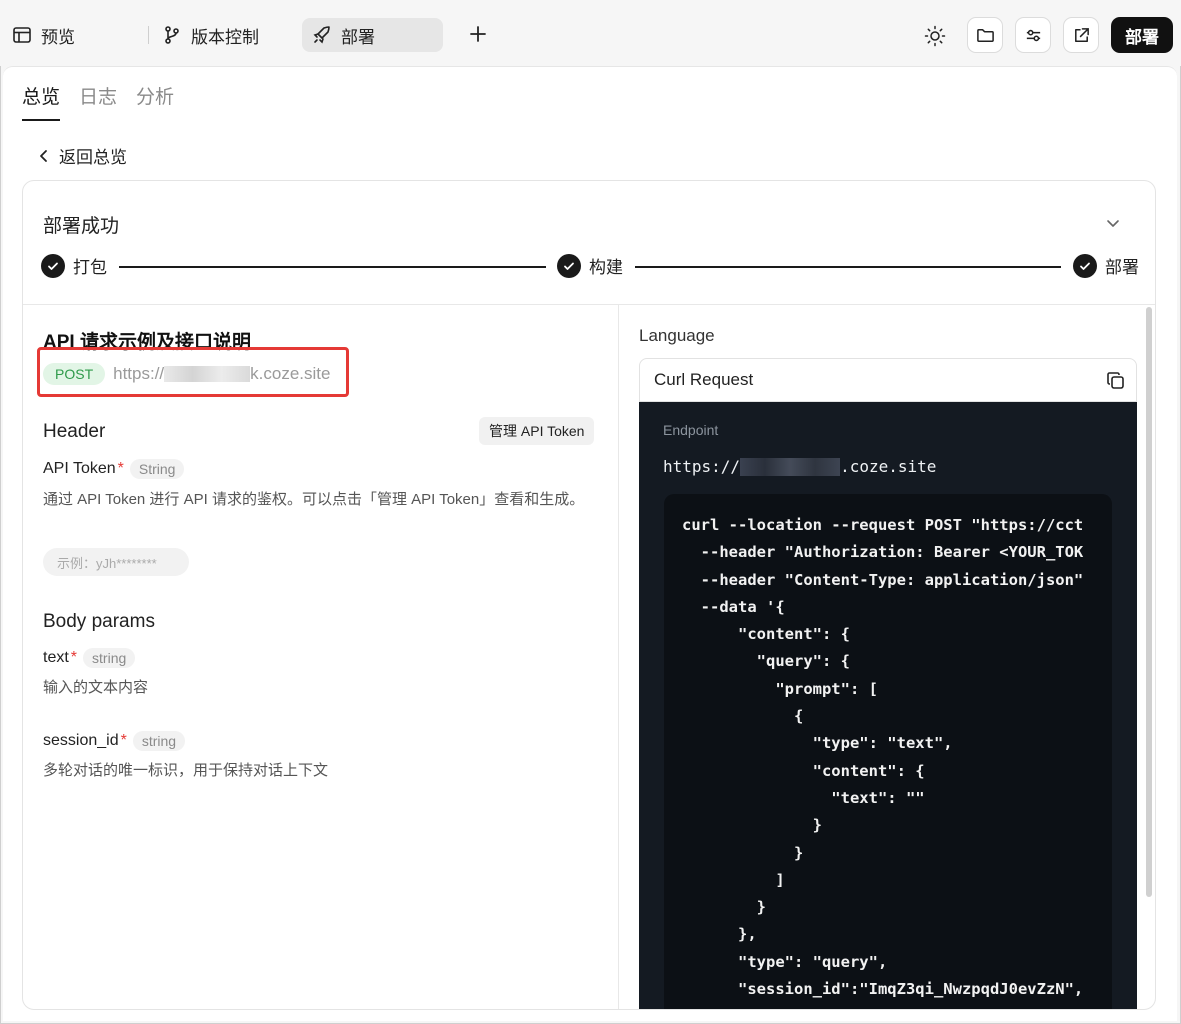 This screenshot has height=1024, width=1181. I want to click on version-control-tab: 版本控制, so click(210, 35).